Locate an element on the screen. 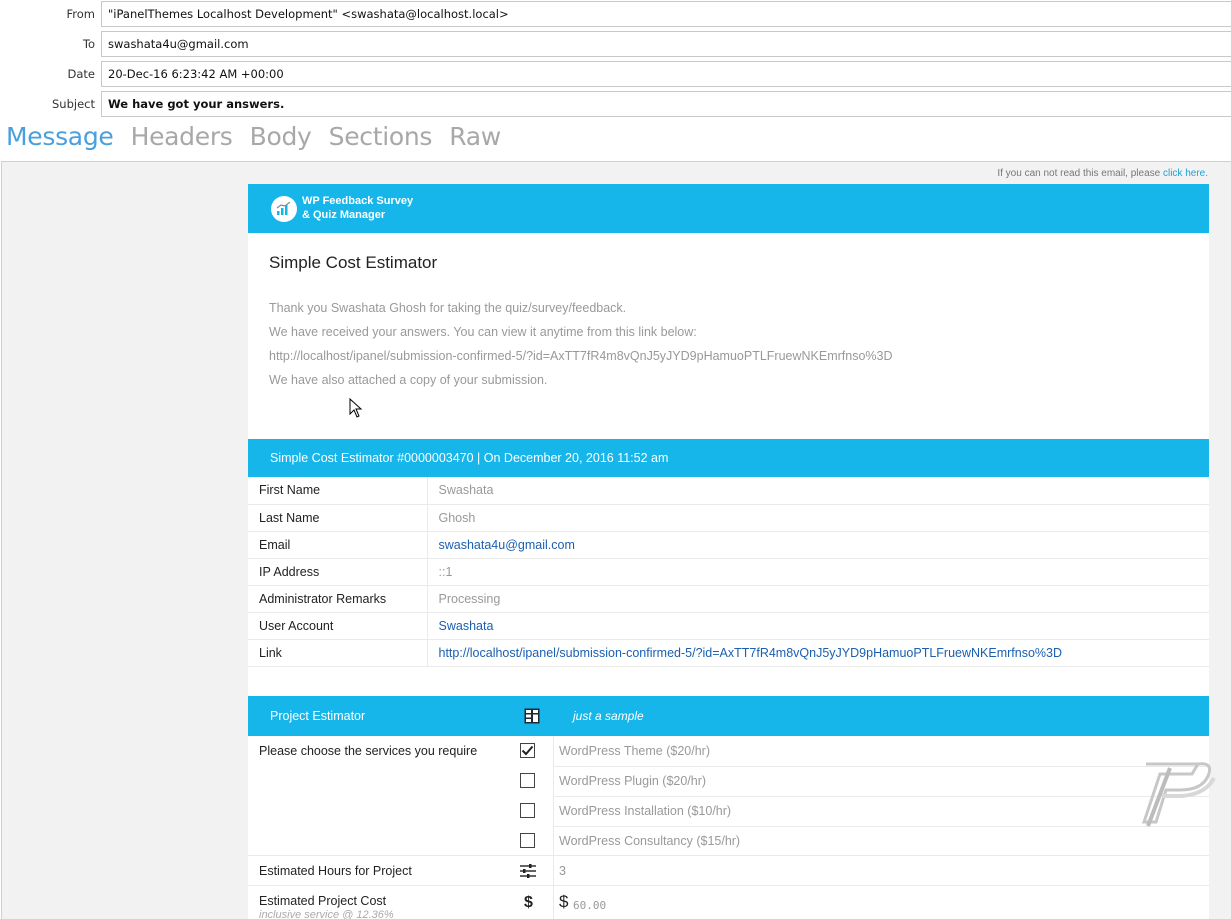  to-row: To swashata4u@gmail.com is located at coordinates (615, 44).